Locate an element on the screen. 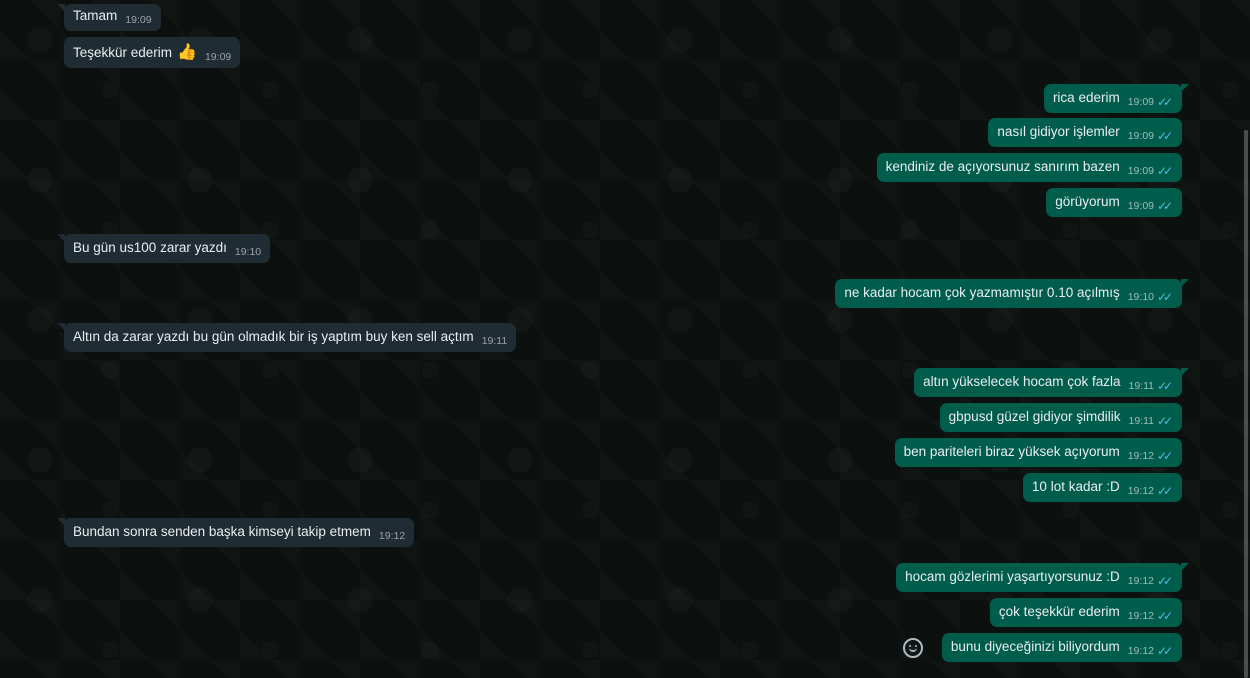 The width and height of the screenshot is (1250, 678). message-text: hocam gözlerimi yaşartıyorsunuz :D is located at coordinates (1012, 576).